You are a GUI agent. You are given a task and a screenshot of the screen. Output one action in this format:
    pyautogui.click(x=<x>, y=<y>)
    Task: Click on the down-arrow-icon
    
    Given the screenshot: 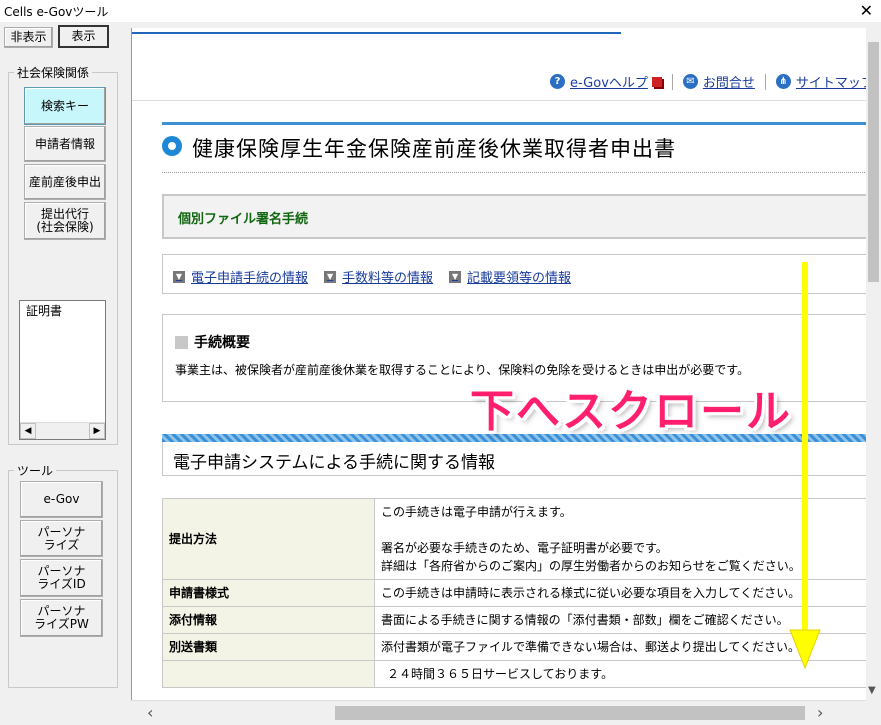 What is the action you would take?
    pyautogui.click(x=805, y=466)
    